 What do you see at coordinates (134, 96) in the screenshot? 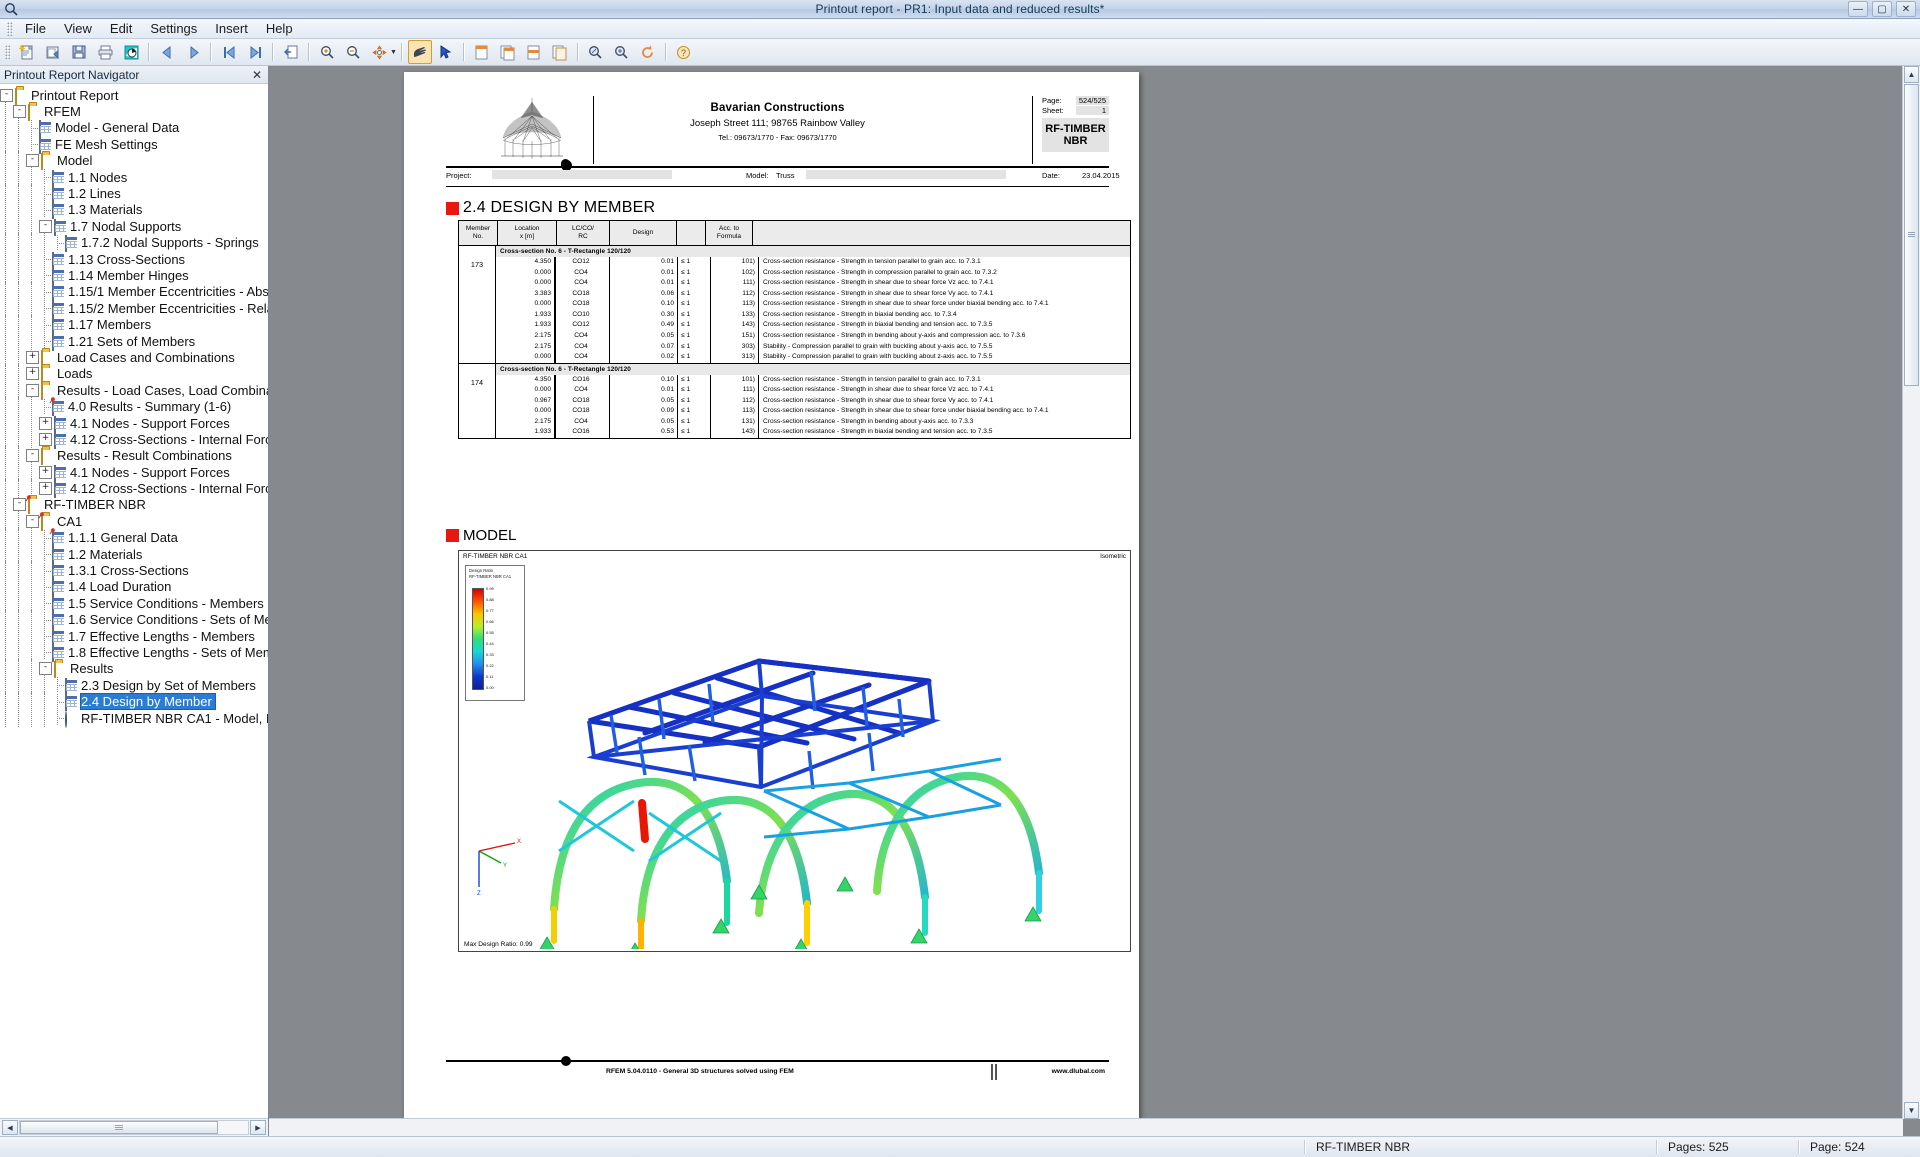
I see `tree-item-0: - Printout Report` at bounding box center [134, 96].